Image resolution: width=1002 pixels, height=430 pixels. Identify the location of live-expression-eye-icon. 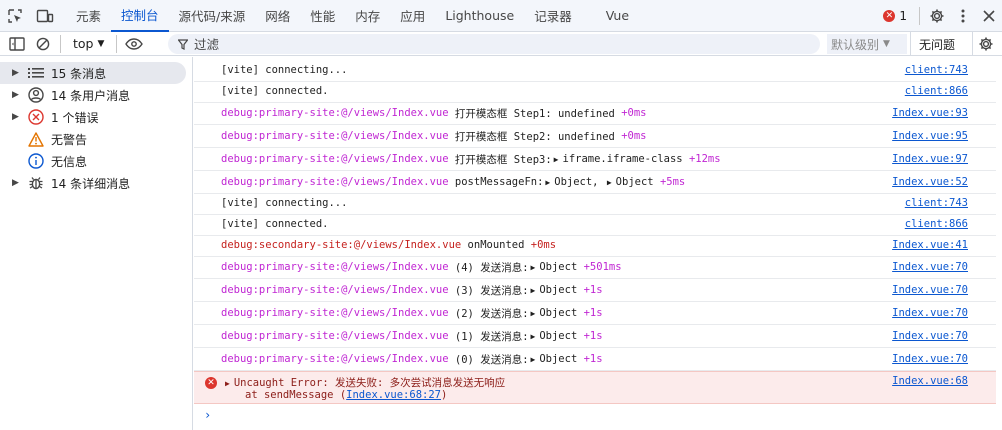
(134, 44).